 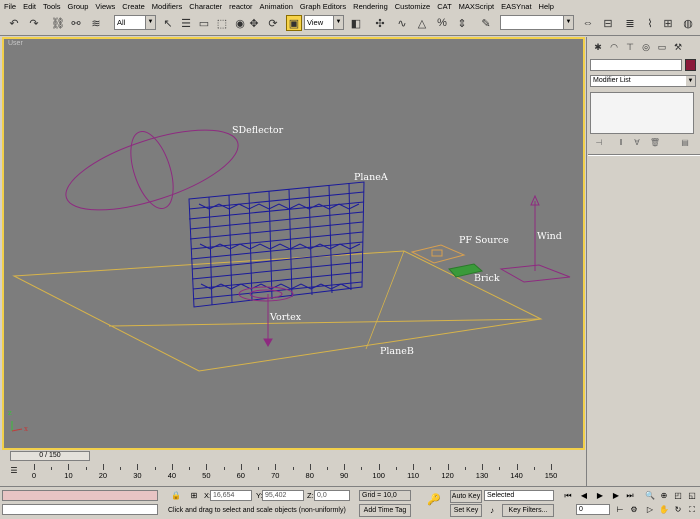 What do you see at coordinates (462, 23) in the screenshot?
I see `spinner-snap-icon: ⇕` at bounding box center [462, 23].